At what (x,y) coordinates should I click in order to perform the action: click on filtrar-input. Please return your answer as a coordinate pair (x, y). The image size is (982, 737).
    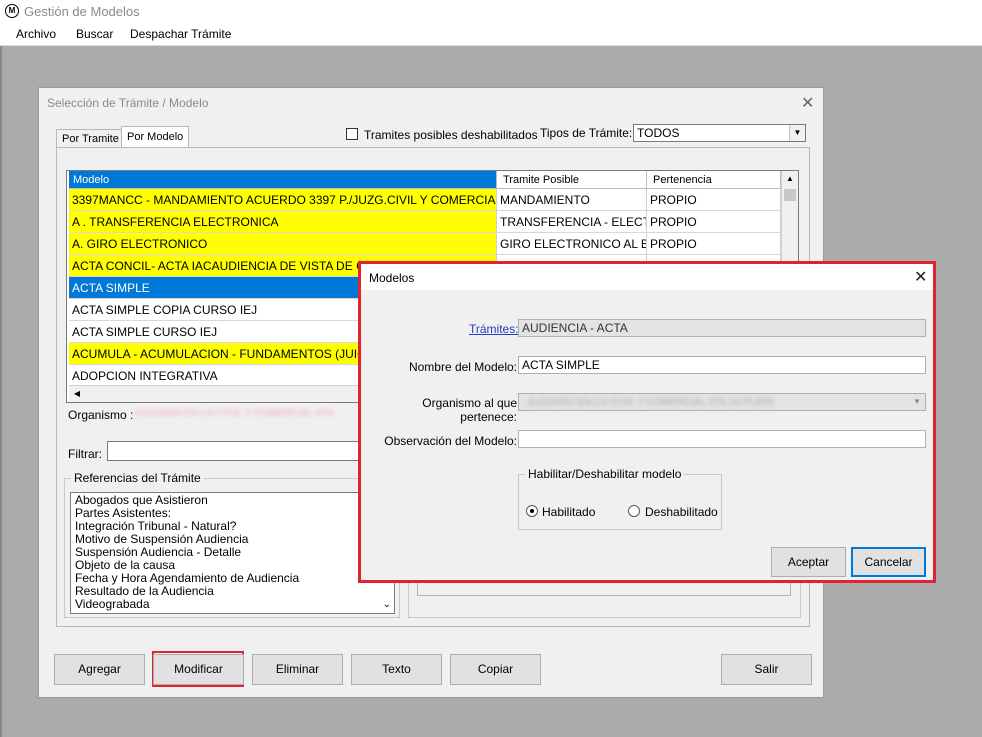
    Looking at the image, I should click on (237, 451).